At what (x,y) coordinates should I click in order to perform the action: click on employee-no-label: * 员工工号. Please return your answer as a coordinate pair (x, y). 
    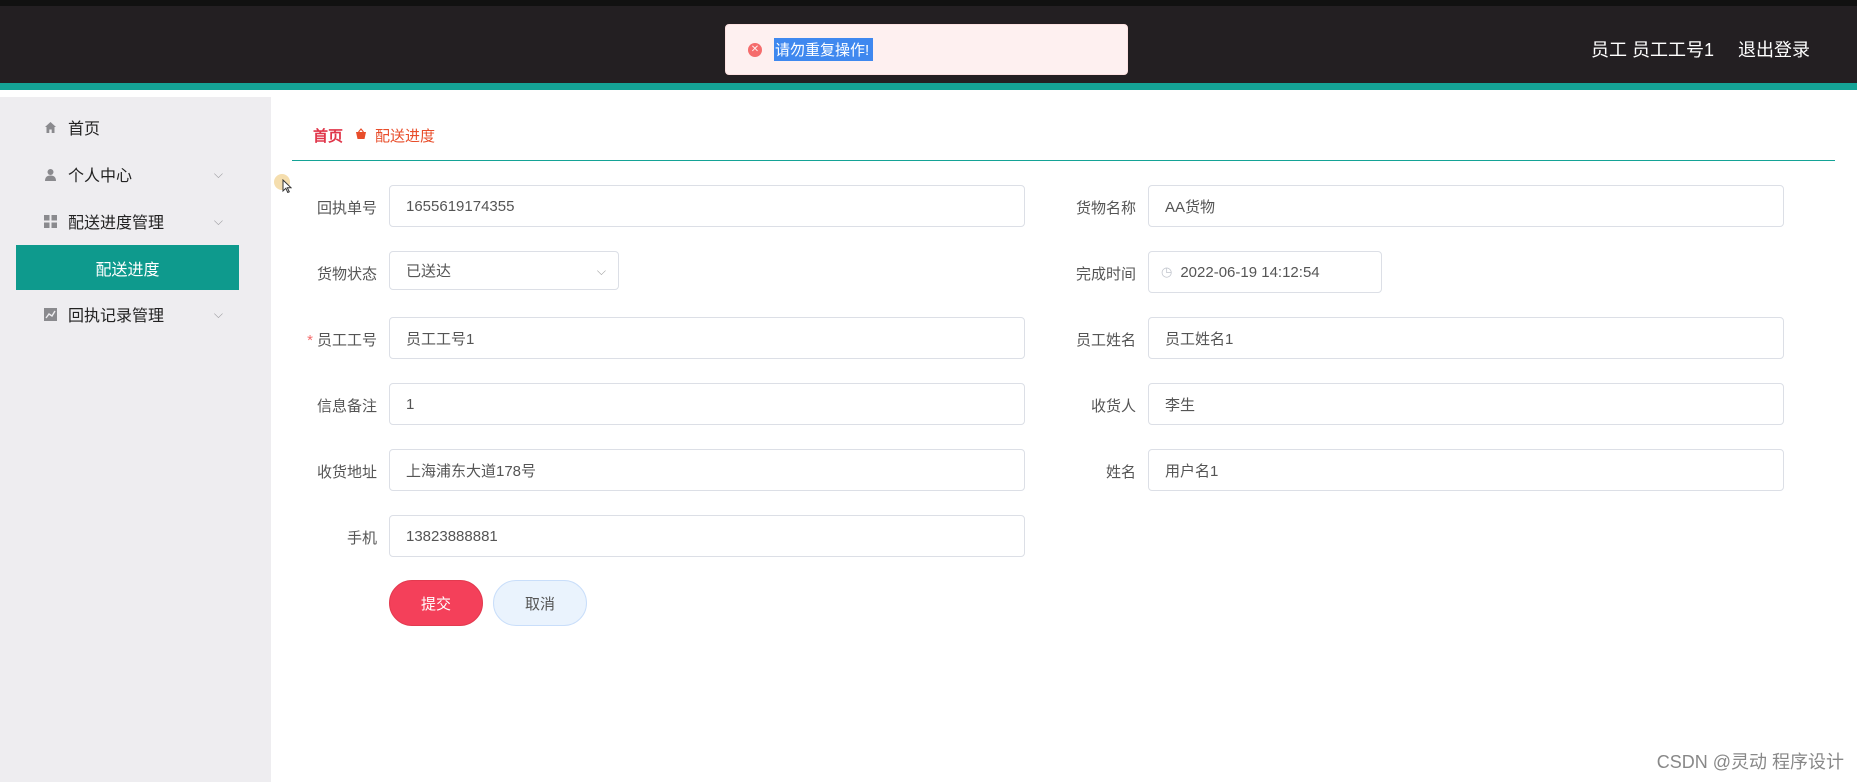
    Looking at the image, I should click on (332, 339).